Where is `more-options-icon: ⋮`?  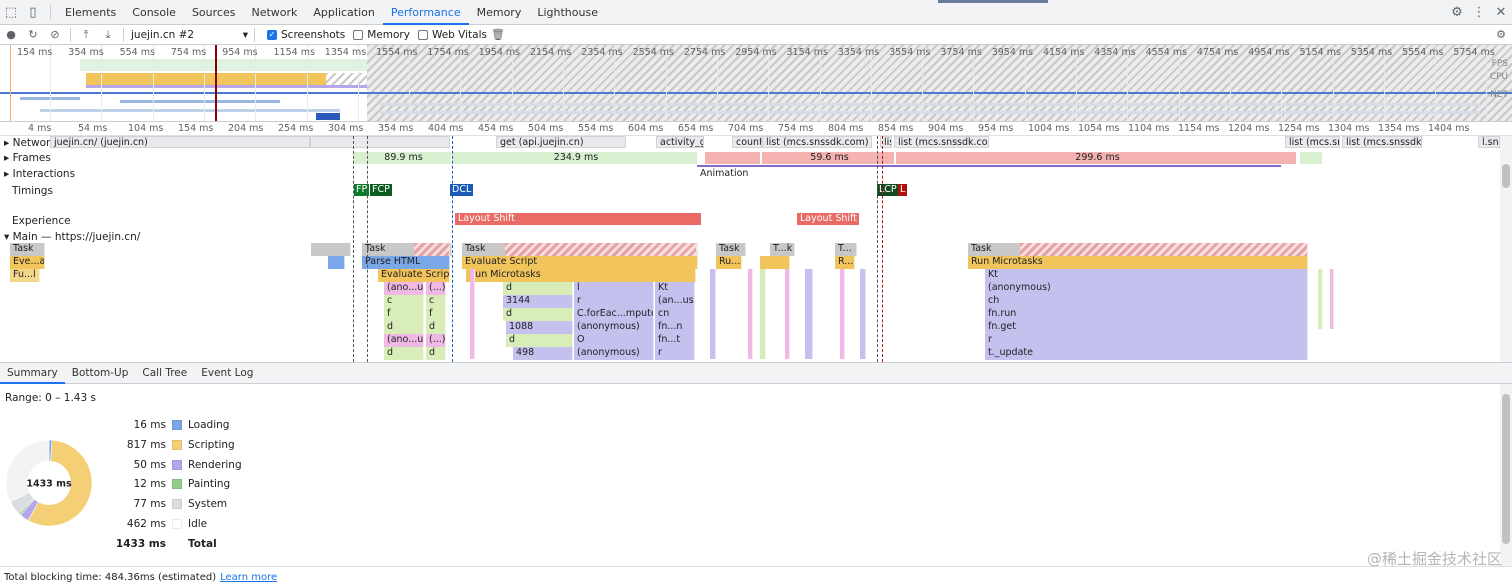 more-options-icon: ⋮ is located at coordinates (1479, 12).